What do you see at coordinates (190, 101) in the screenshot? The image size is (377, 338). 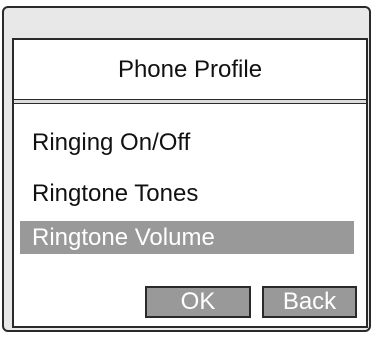 I see `title-divider` at bounding box center [190, 101].